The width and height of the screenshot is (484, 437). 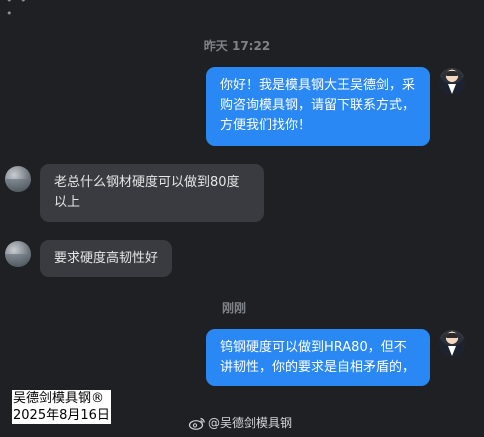 What do you see at coordinates (17, 10) in the screenshot?
I see `cropped-status-fragment: • • •` at bounding box center [17, 10].